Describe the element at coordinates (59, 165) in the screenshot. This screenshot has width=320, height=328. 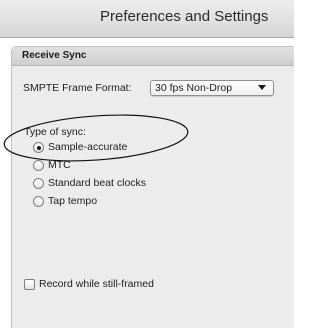
I see `sync-option-label: MTC` at that location.